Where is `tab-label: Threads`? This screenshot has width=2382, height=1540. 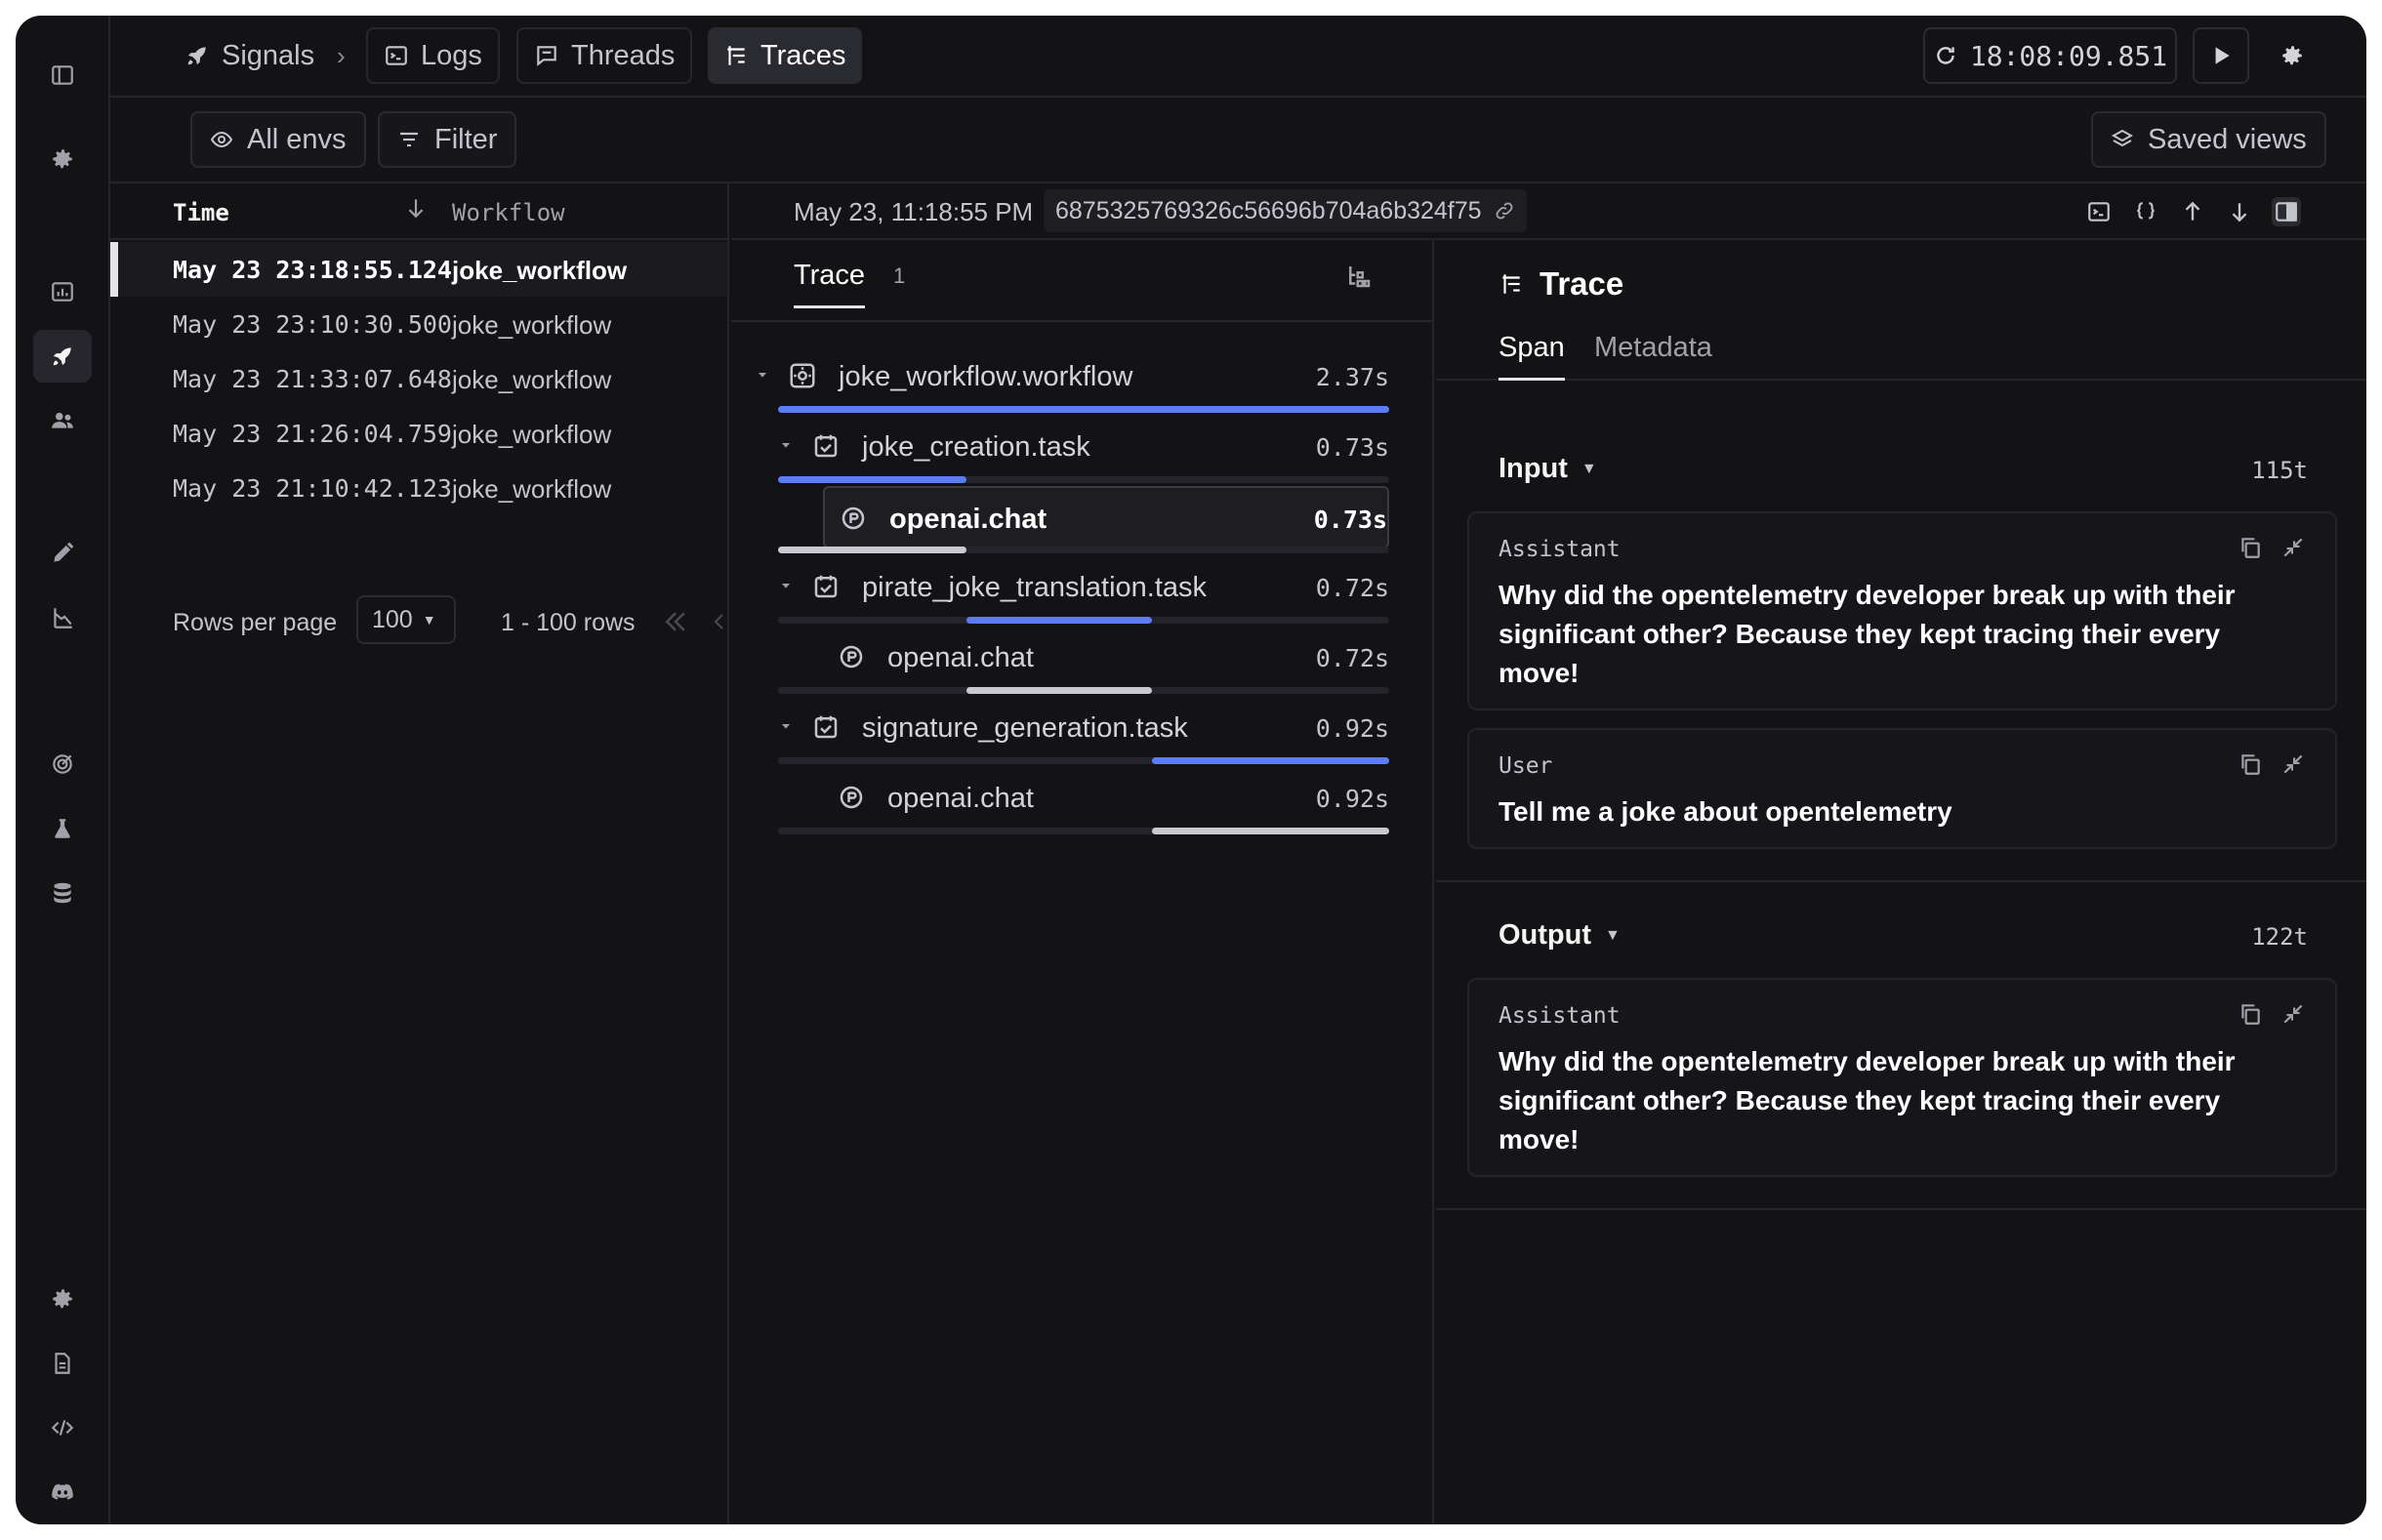
tab-label: Threads is located at coordinates (623, 55).